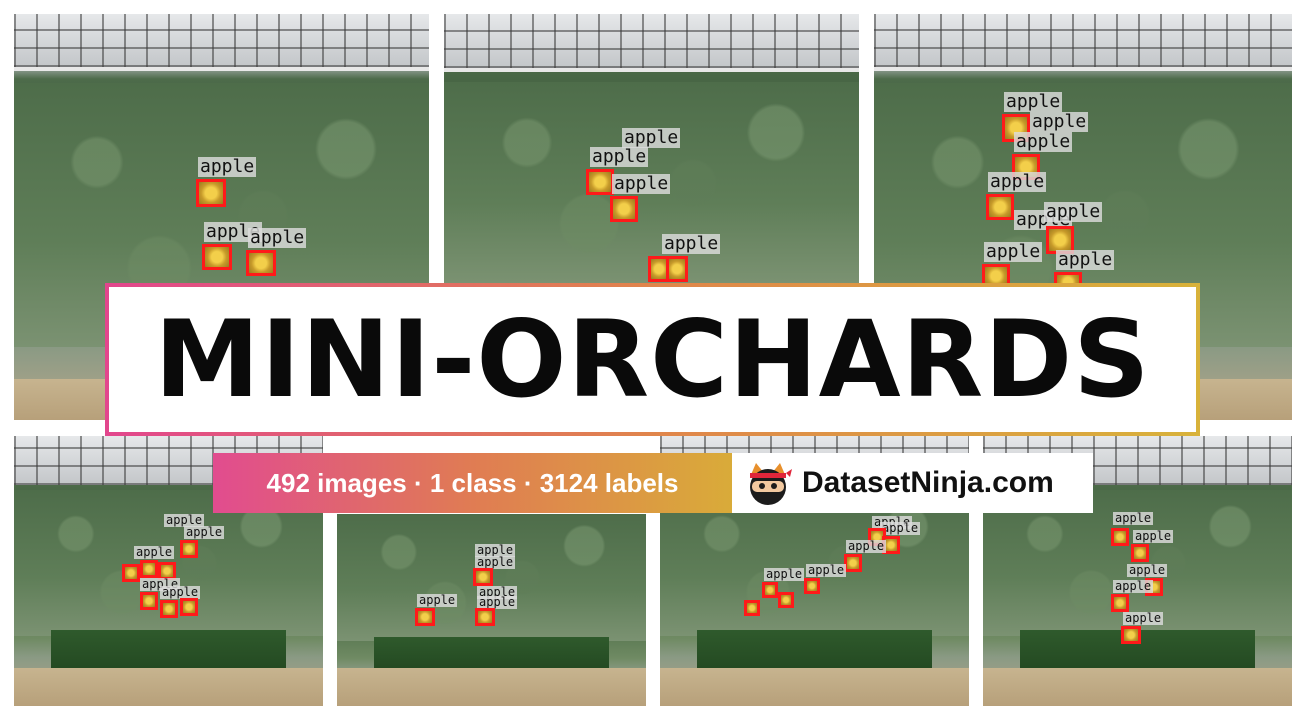 Image resolution: width=1306 pixels, height=720 pixels. Describe the element at coordinates (651, 149) in the screenshot. I see `sample-image-2: apple apple apple apple` at that location.